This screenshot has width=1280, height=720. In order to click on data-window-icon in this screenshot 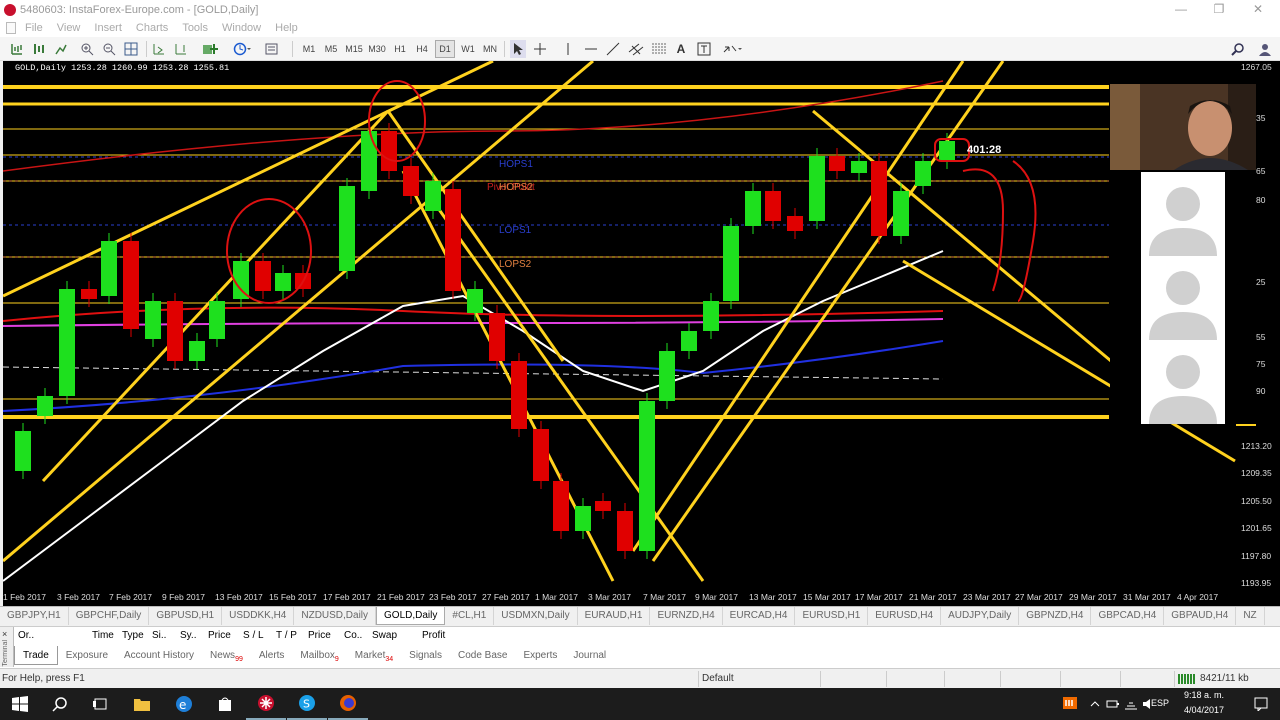, I will do `click(61, 49)`.